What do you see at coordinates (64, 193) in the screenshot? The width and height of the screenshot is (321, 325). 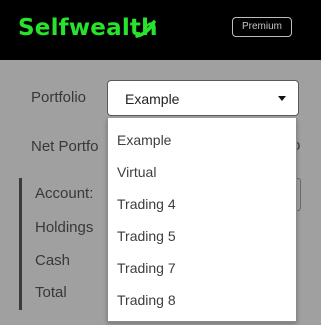 I see `account-label: Account:` at bounding box center [64, 193].